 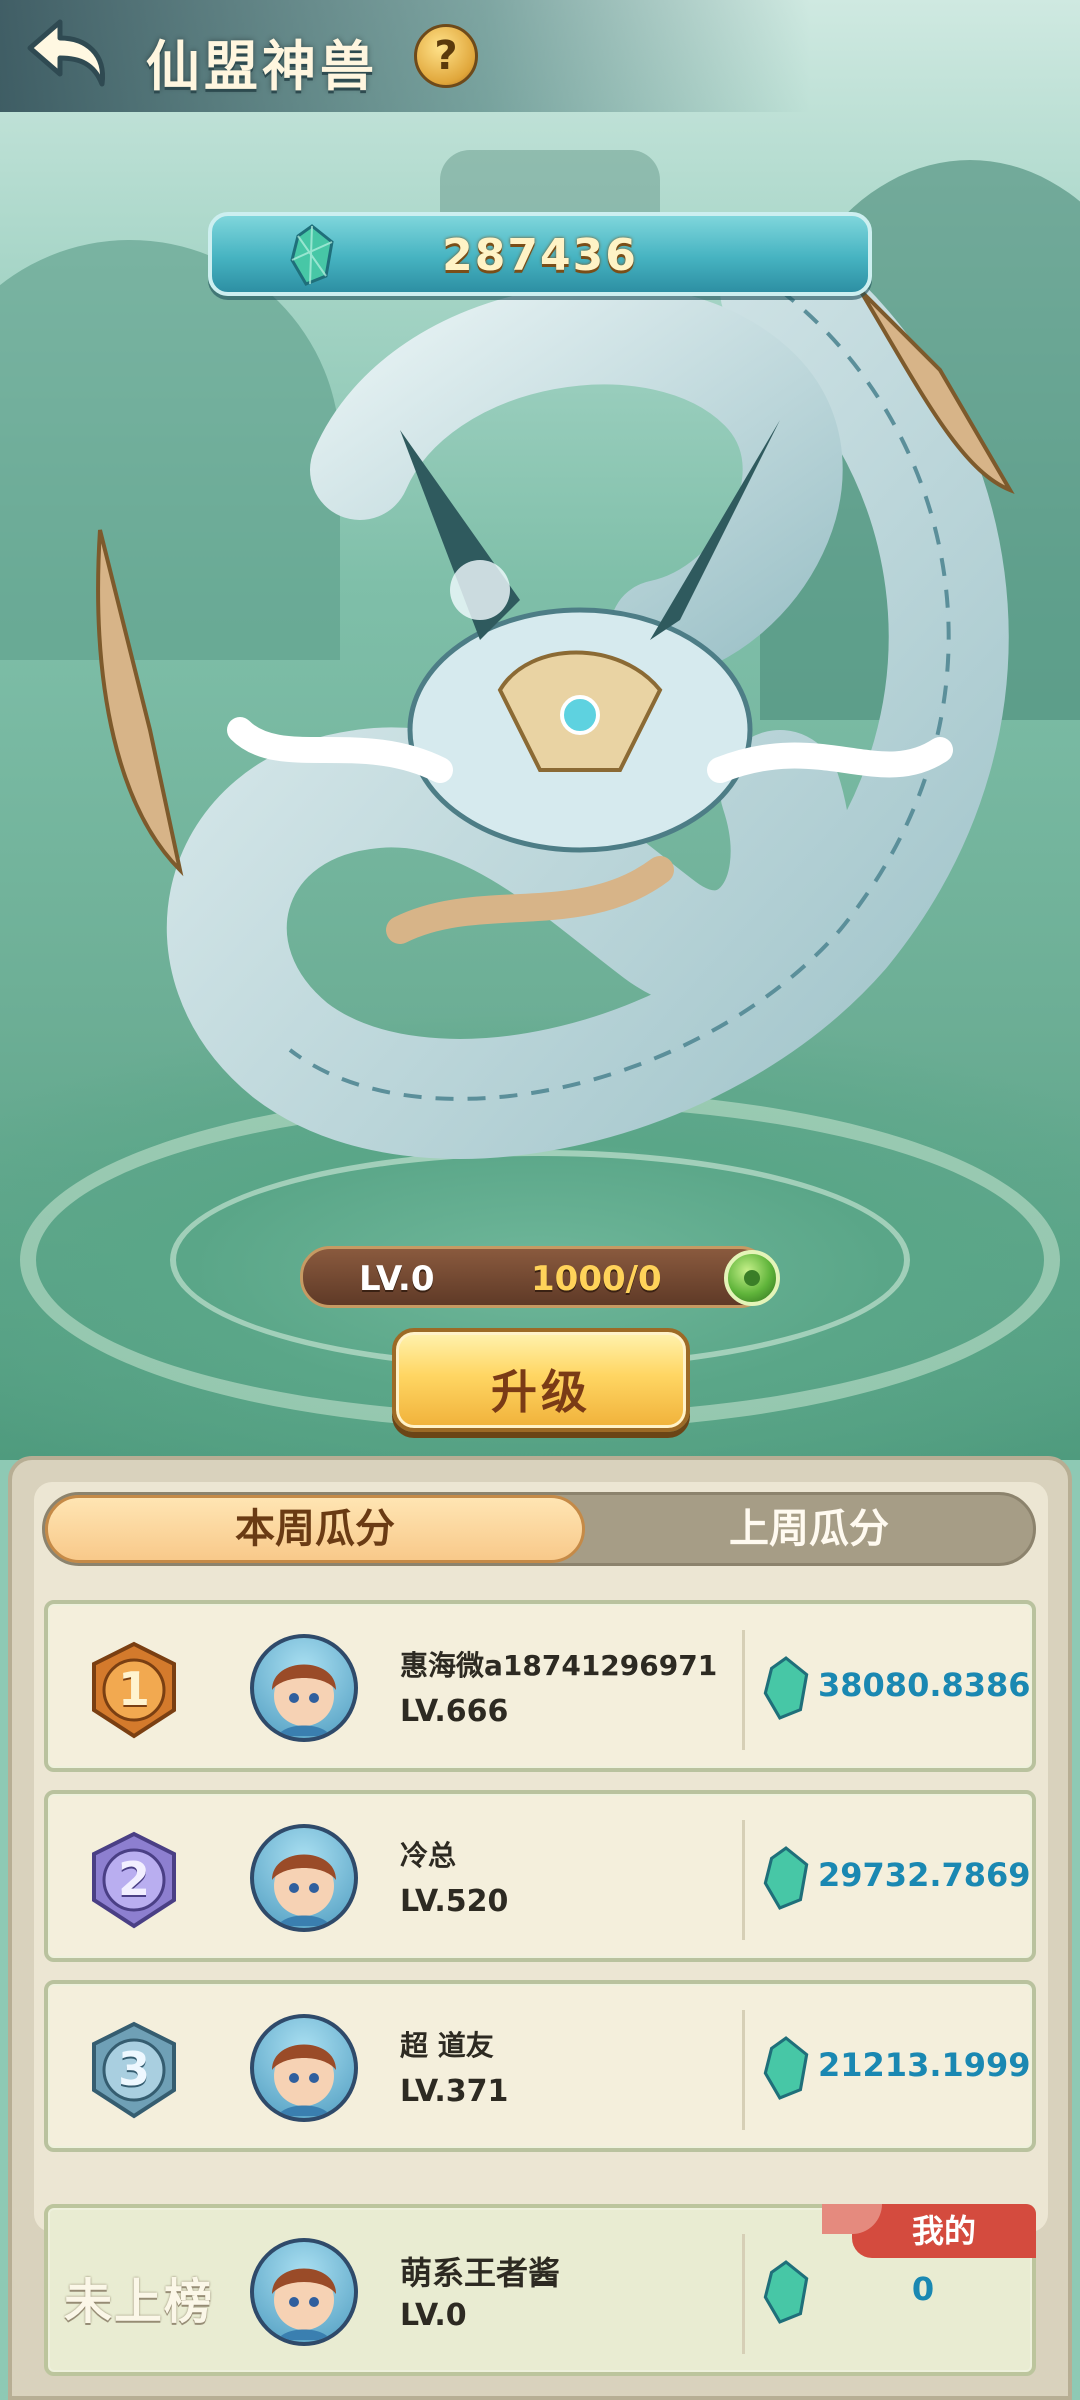 I want to click on back-button, so click(x=67, y=54).